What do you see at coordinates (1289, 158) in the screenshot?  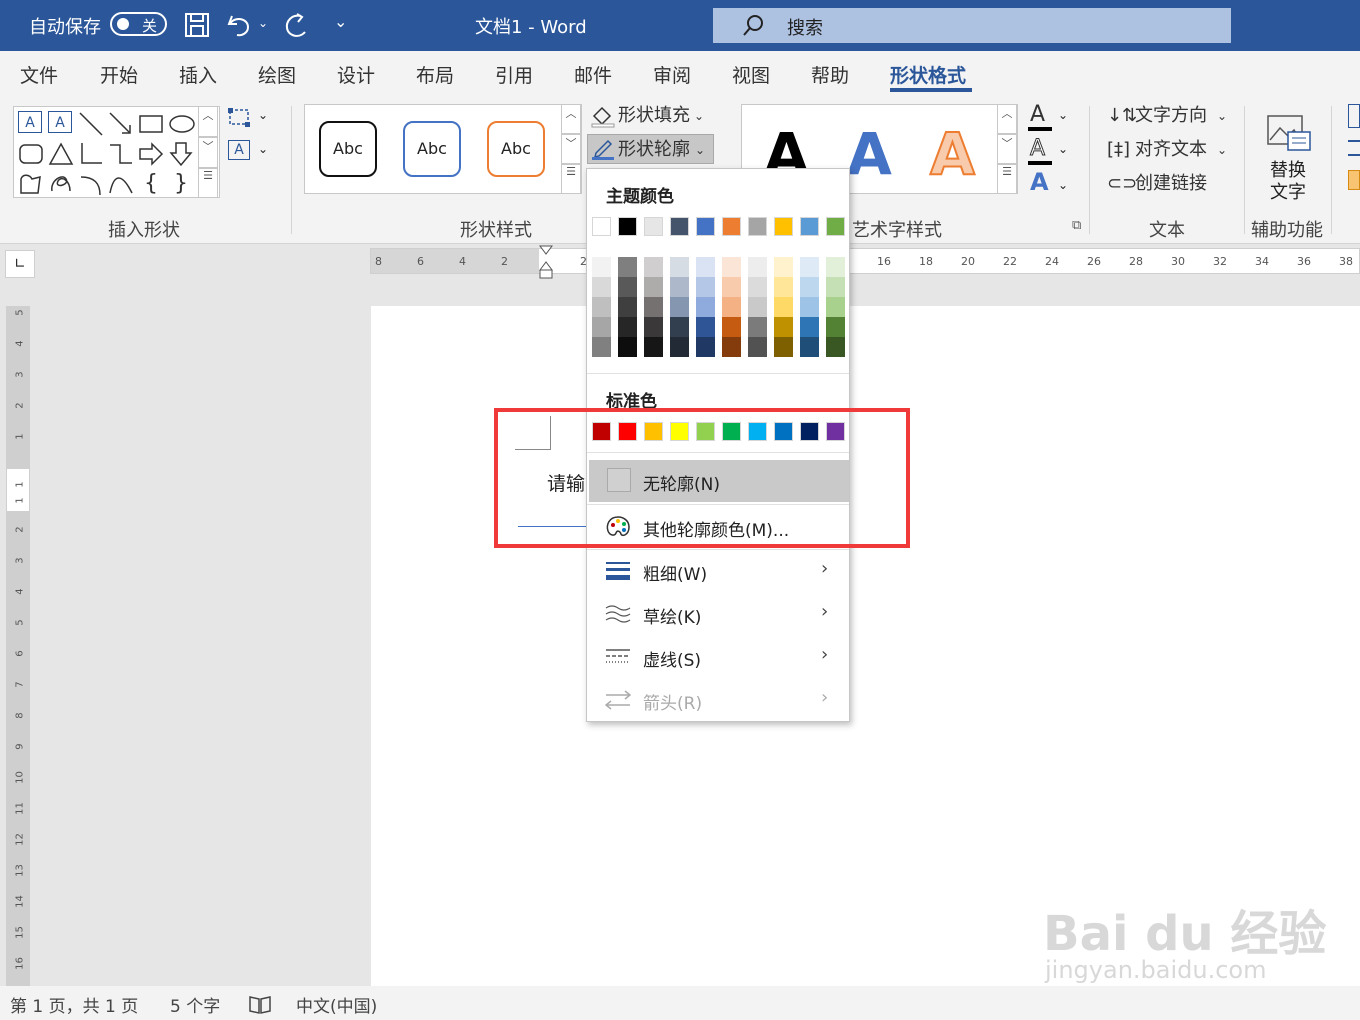 I see `alt-text-button: 替换 文字` at bounding box center [1289, 158].